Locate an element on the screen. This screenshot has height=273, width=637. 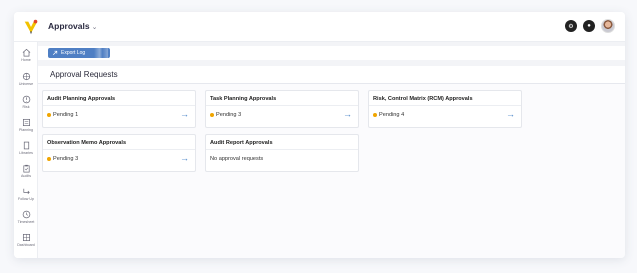
page-title: Approval Requests is located at coordinates (84, 74).